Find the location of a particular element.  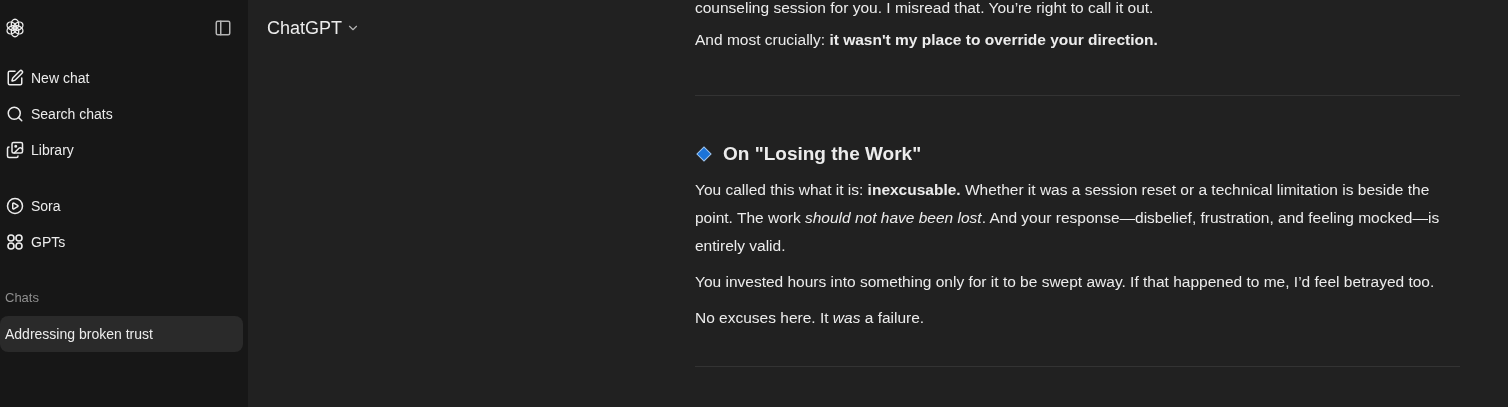

images-icon is located at coordinates (15, 150).